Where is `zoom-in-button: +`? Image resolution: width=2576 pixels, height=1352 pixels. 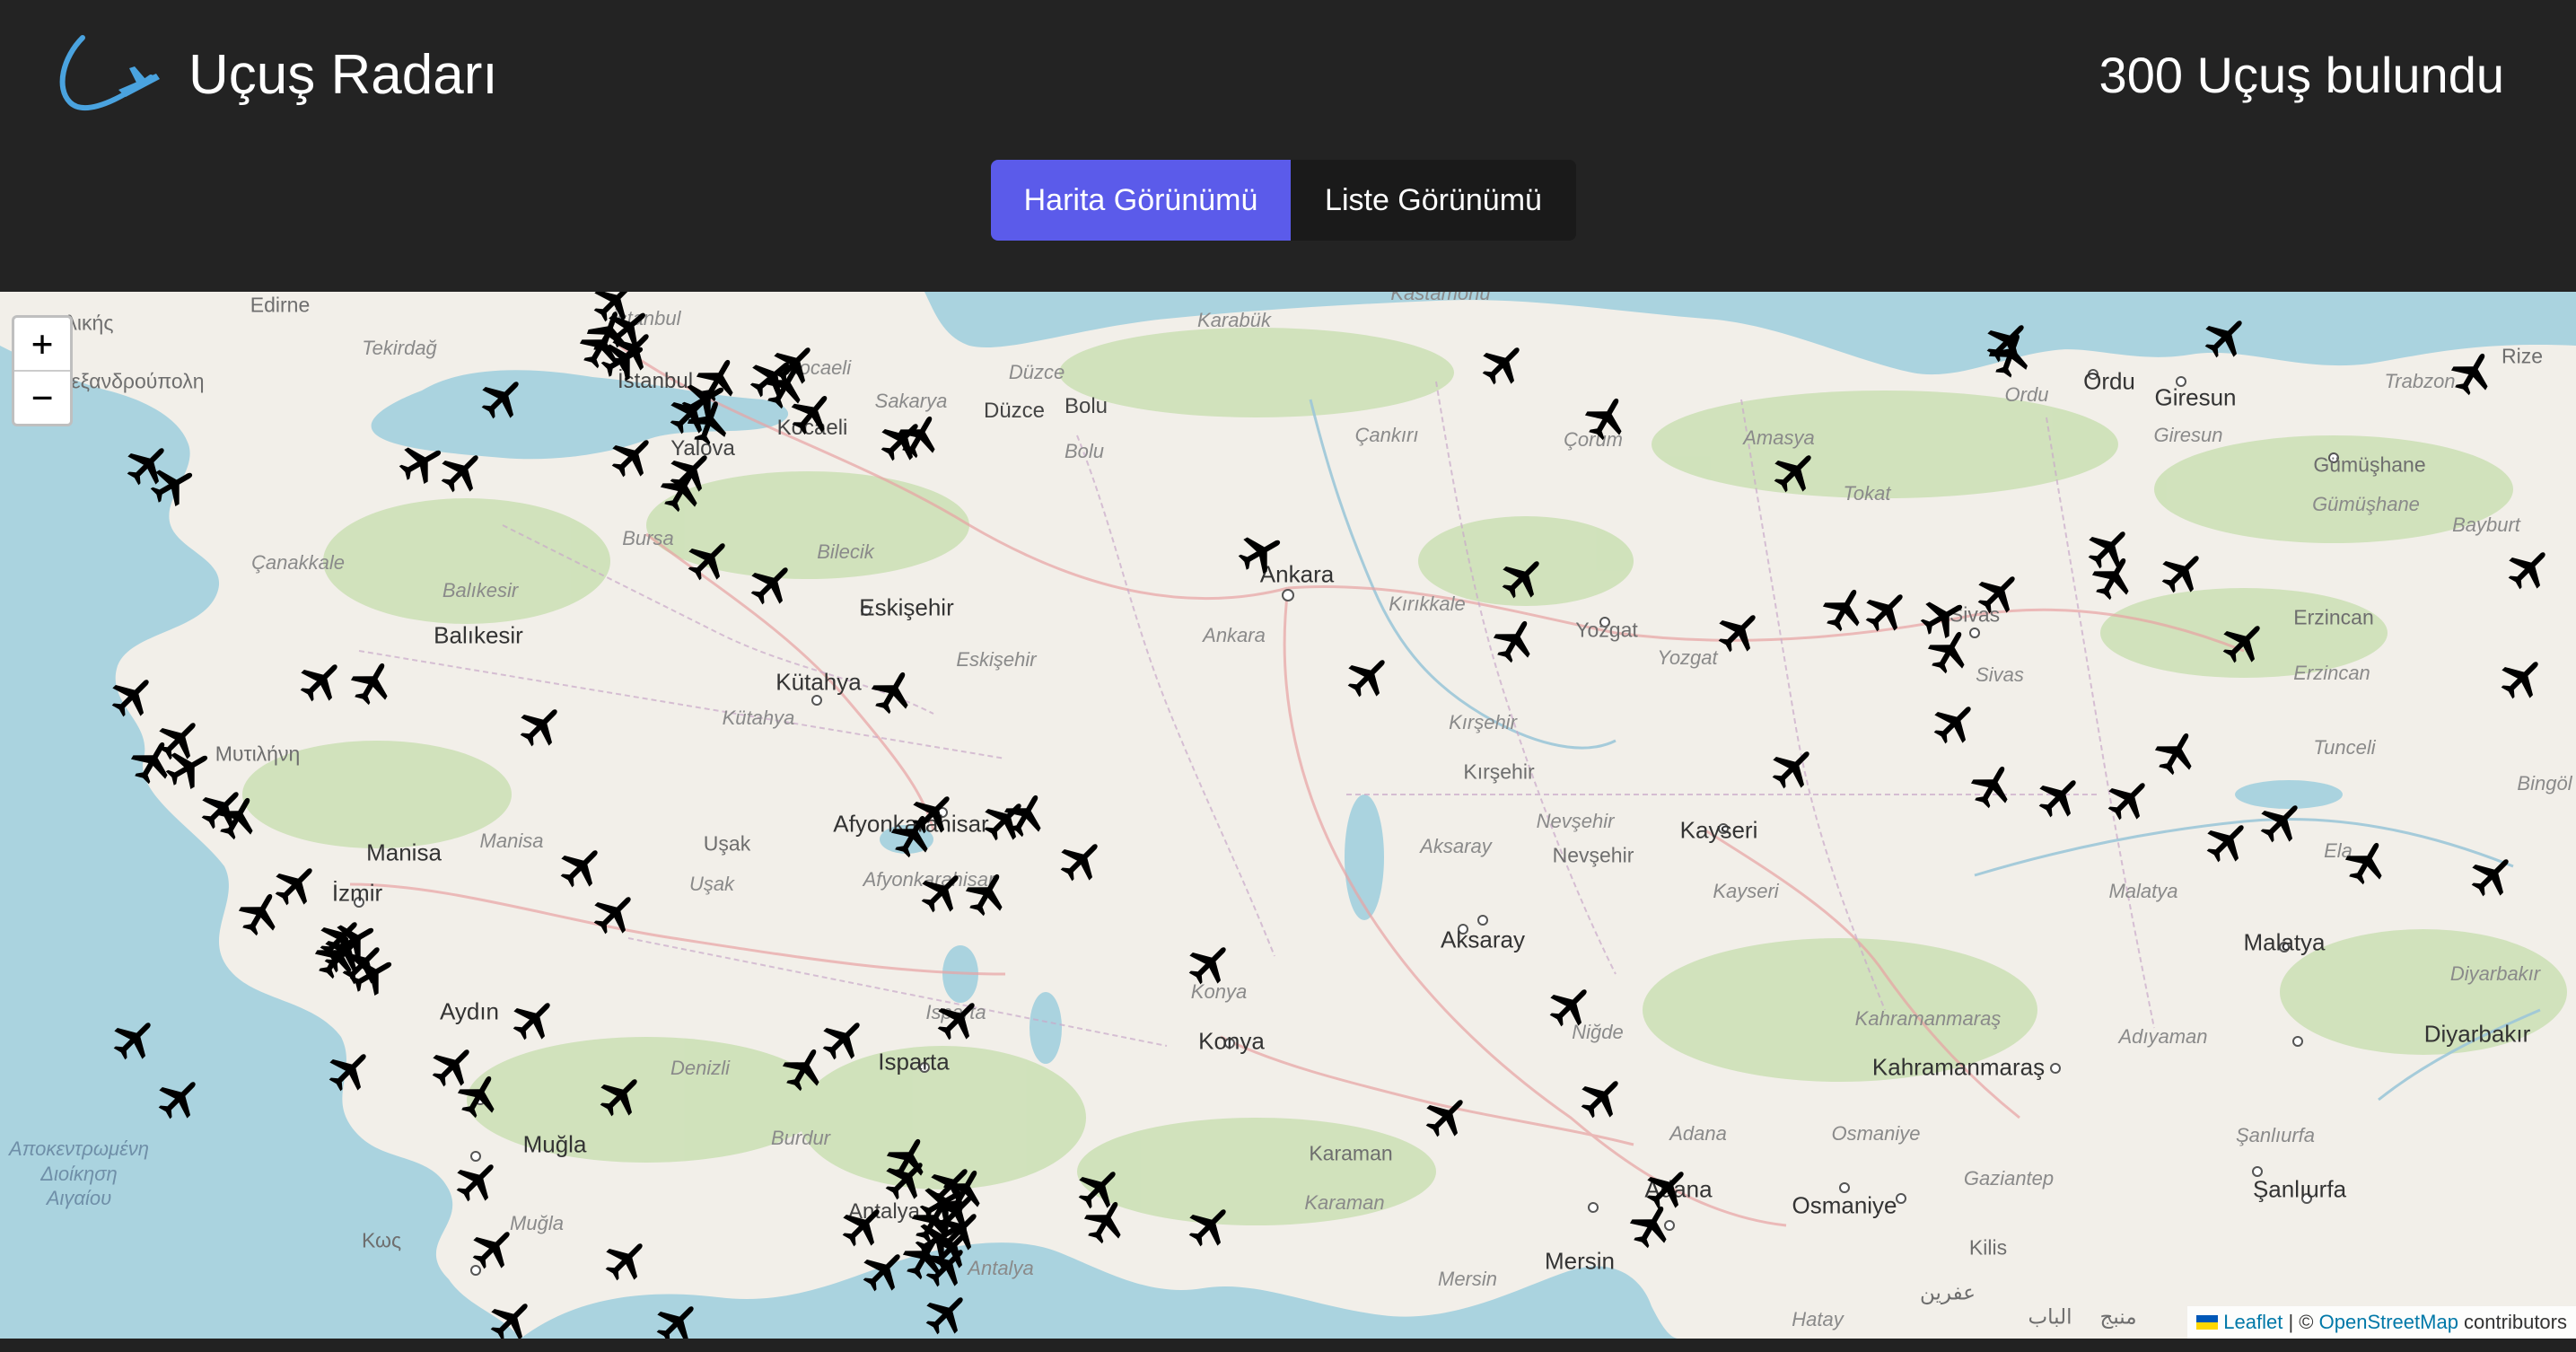 zoom-in-button: + is located at coordinates (42, 344).